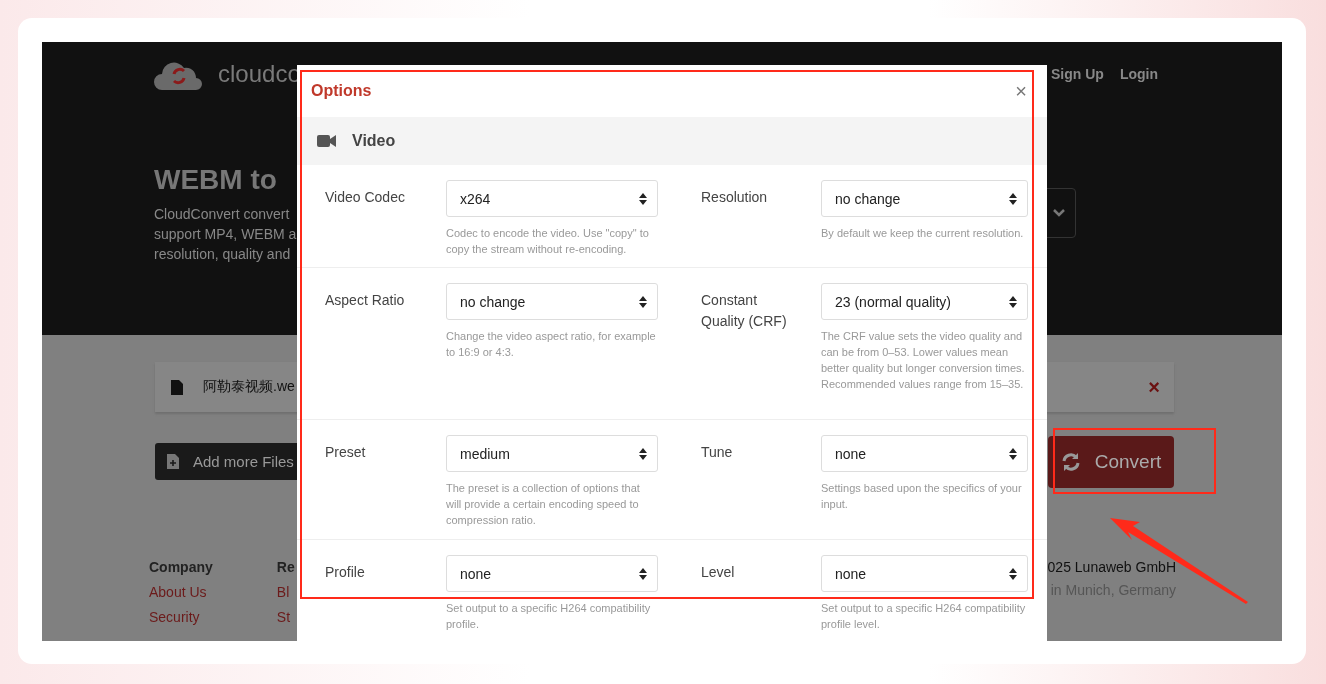 The height and width of the screenshot is (684, 1326). What do you see at coordinates (222, 214) in the screenshot?
I see `intro-text: CloudConvert convert` at bounding box center [222, 214].